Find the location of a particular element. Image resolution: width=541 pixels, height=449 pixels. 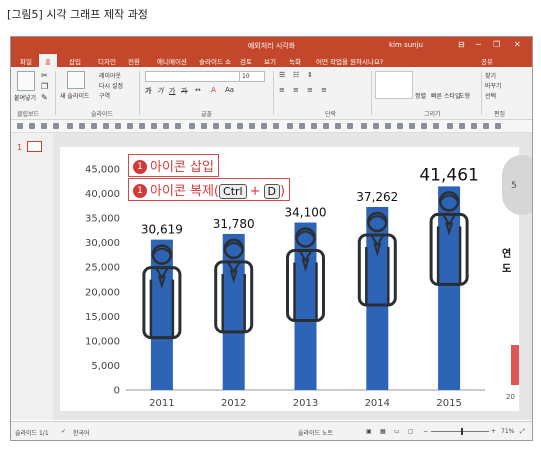

zoom-slider is located at coordinates (460, 431).